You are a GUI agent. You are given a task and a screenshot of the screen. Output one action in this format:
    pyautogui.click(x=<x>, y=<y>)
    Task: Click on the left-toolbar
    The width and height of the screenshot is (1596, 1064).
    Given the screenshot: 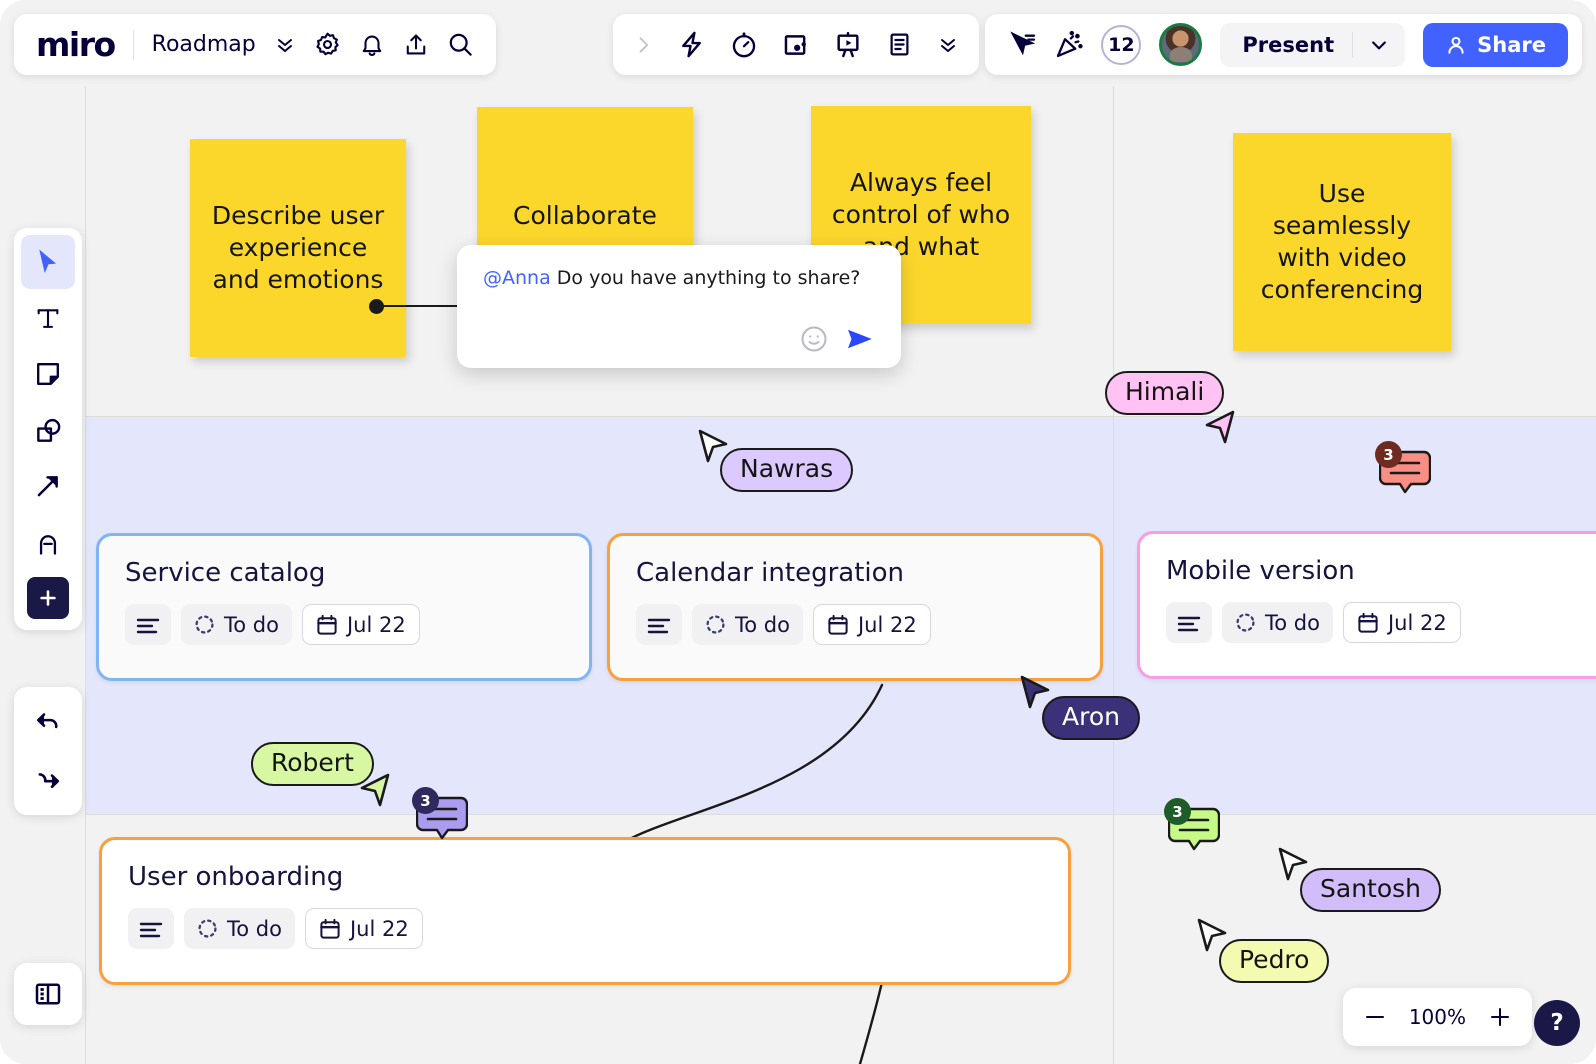 What is the action you would take?
    pyautogui.click(x=48, y=429)
    